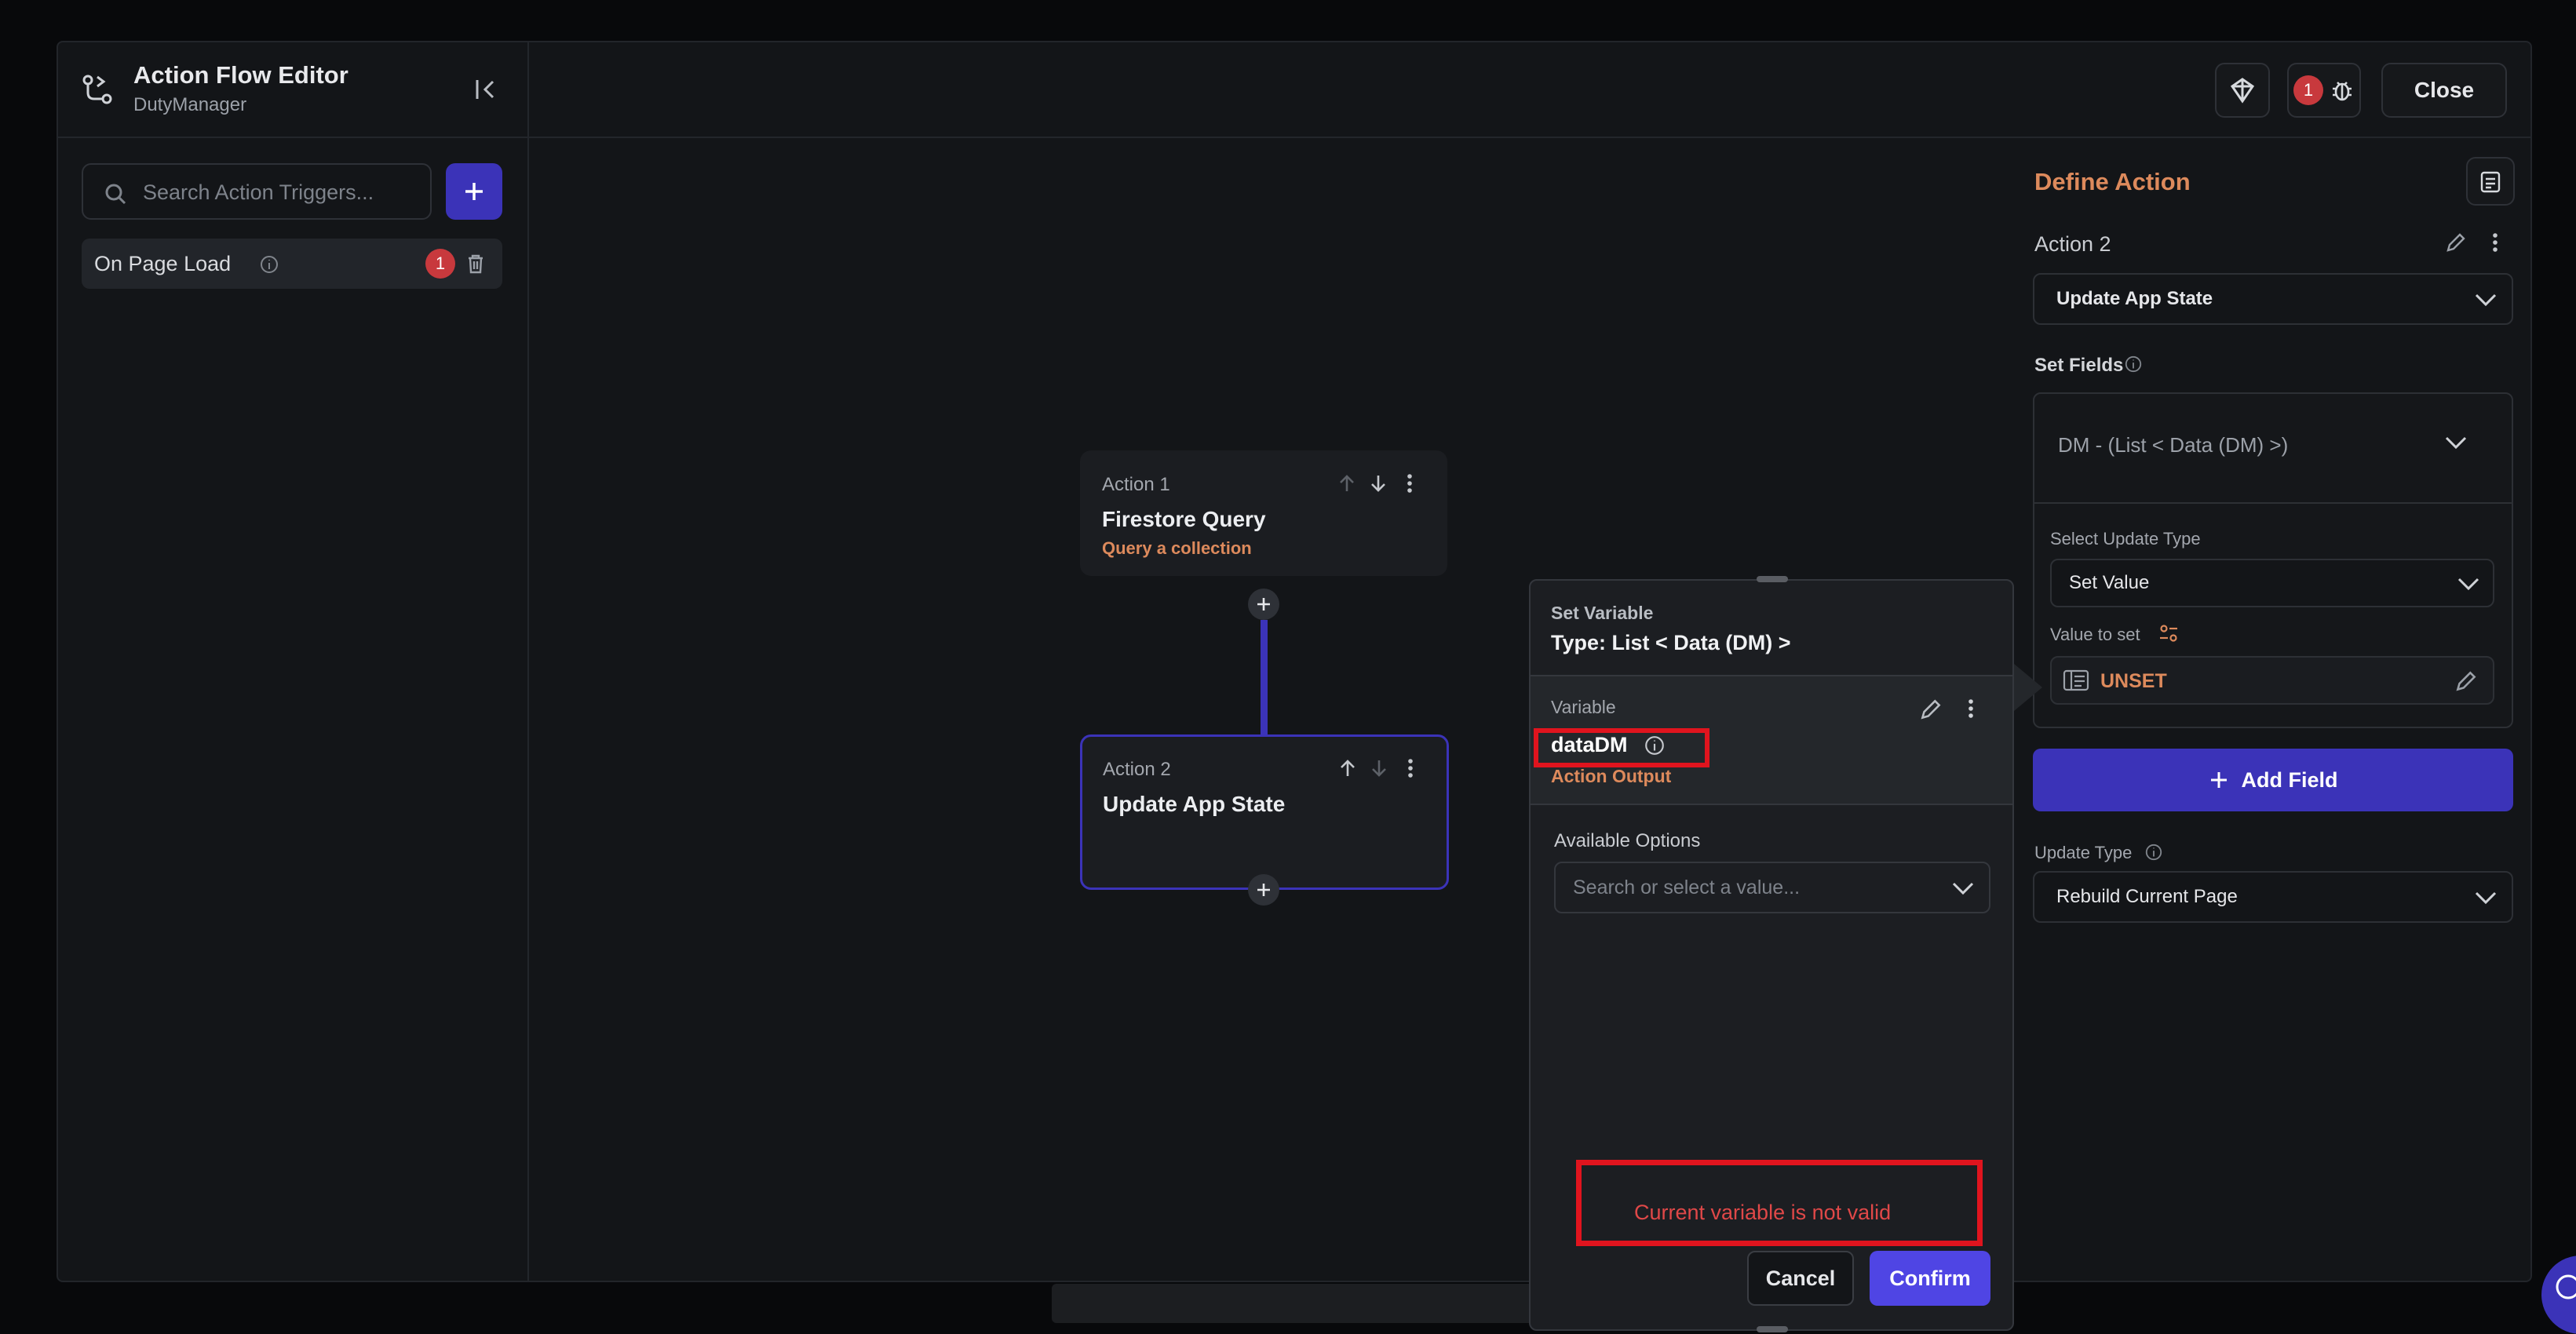  I want to click on confirm-label: Confirm, so click(1930, 1278).